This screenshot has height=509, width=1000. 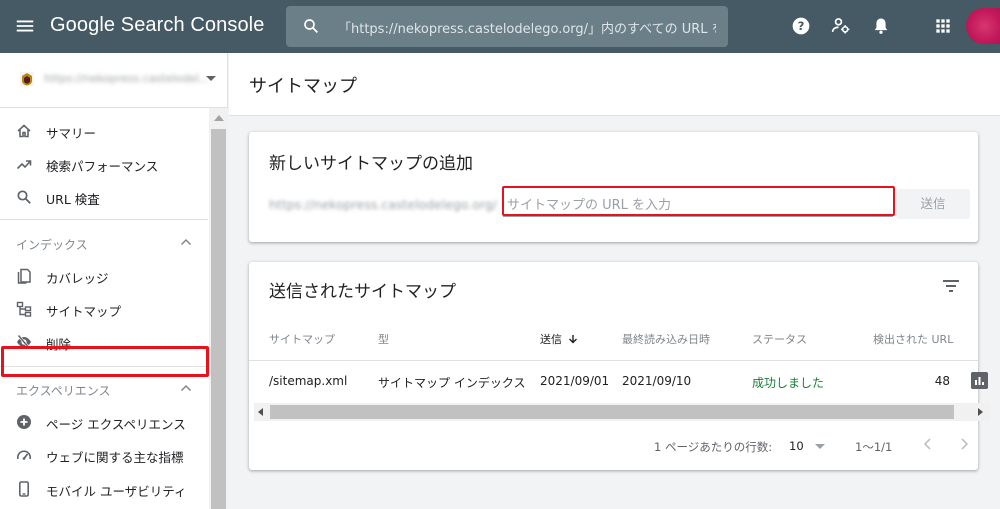 I want to click on cell-sitemap: /sitemap.xml, so click(x=308, y=381).